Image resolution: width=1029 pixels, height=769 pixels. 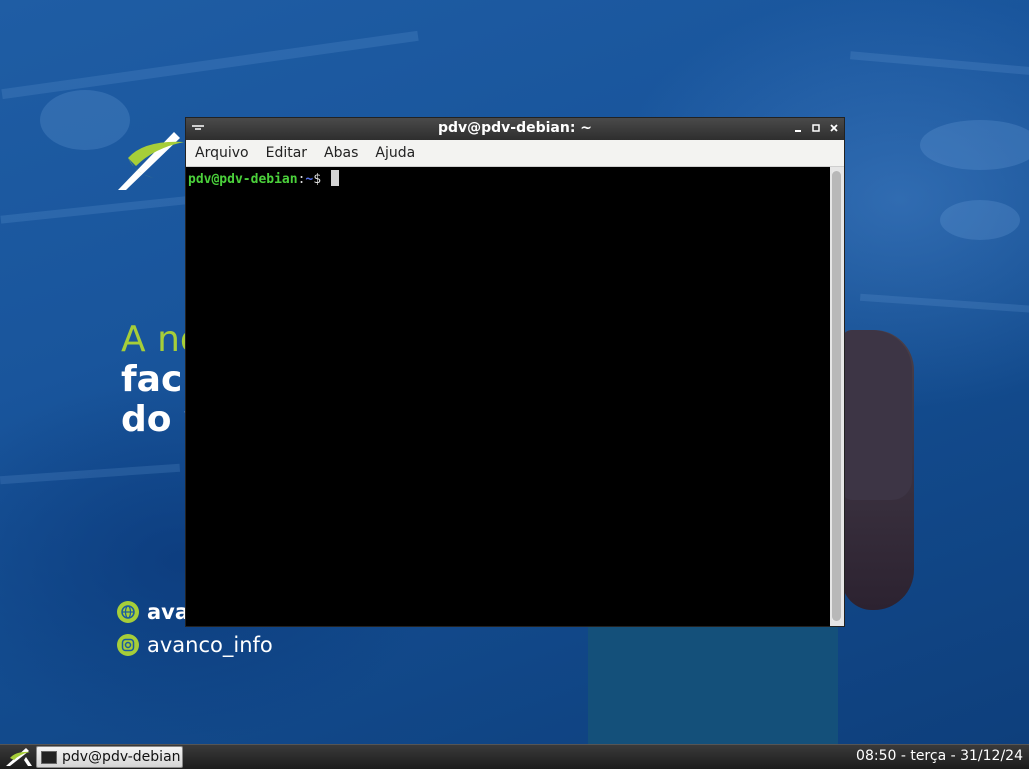 I want to click on maximize-icon, so click(x=816, y=128).